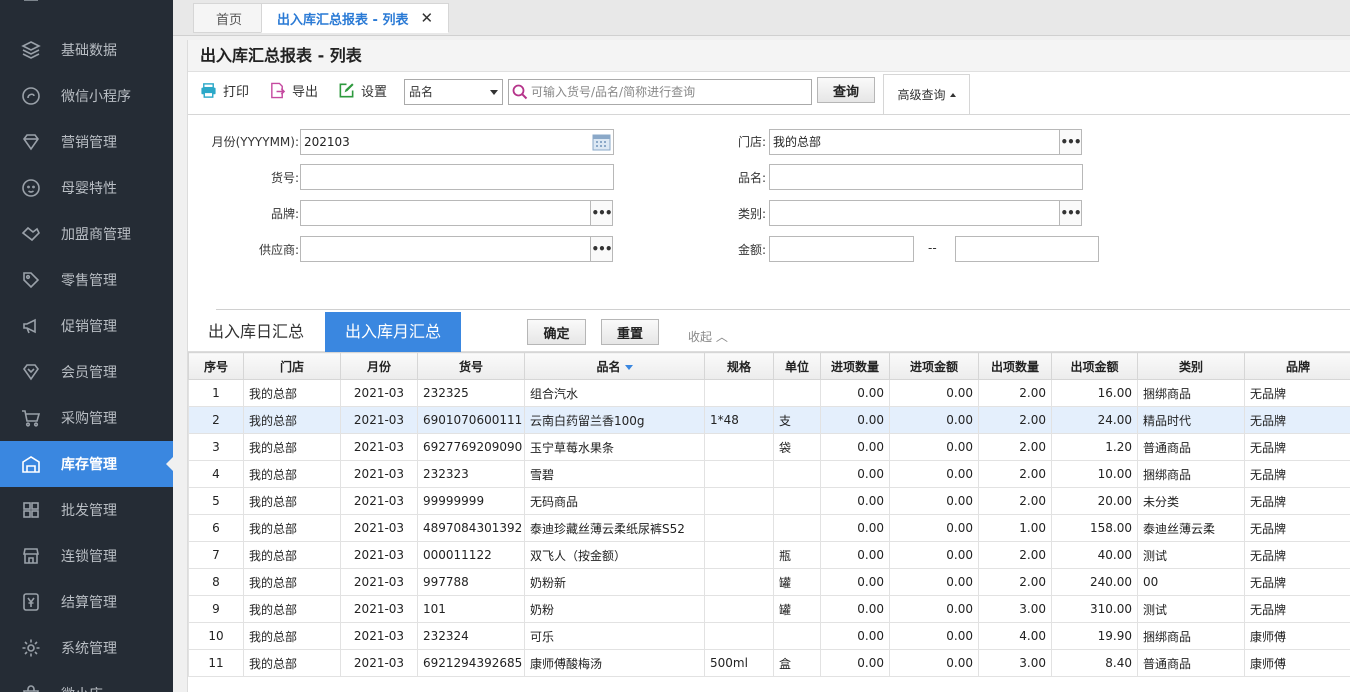 This screenshot has height=692, width=1350. I want to click on page-title: 出入库汇总报表 - 列表, so click(769, 56).